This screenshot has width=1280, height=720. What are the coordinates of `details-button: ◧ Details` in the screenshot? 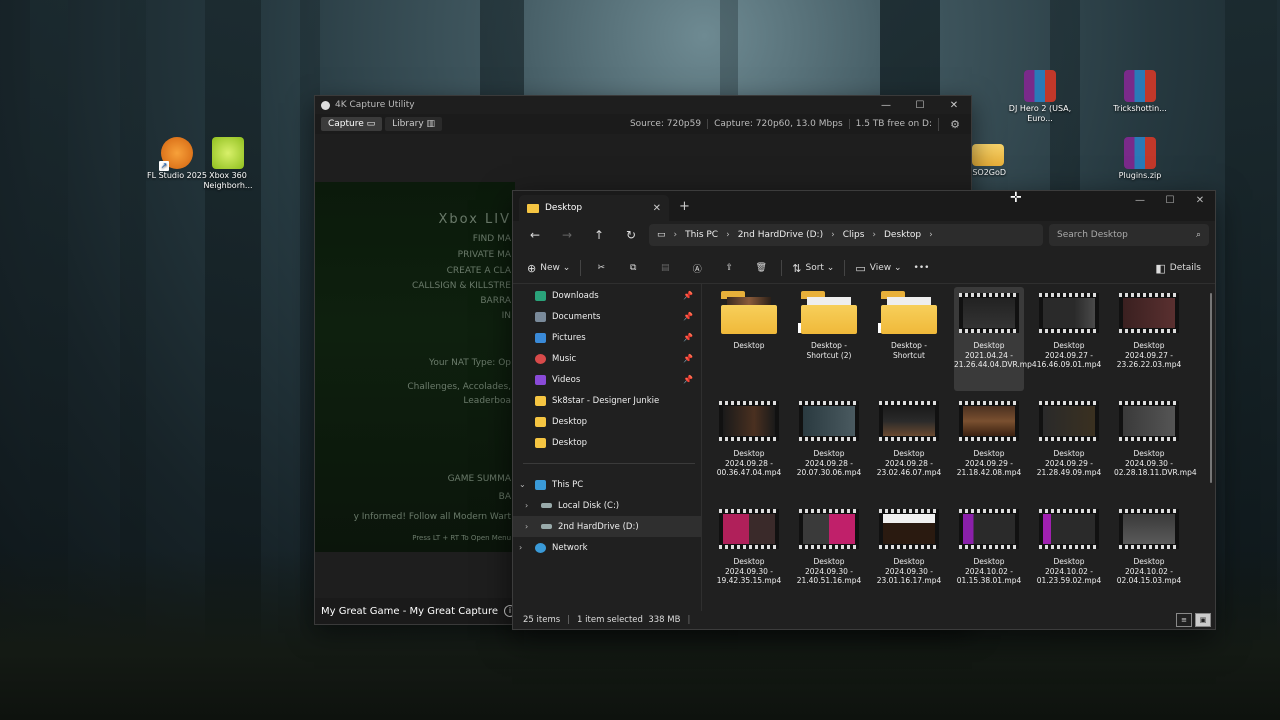 It's located at (1178, 268).